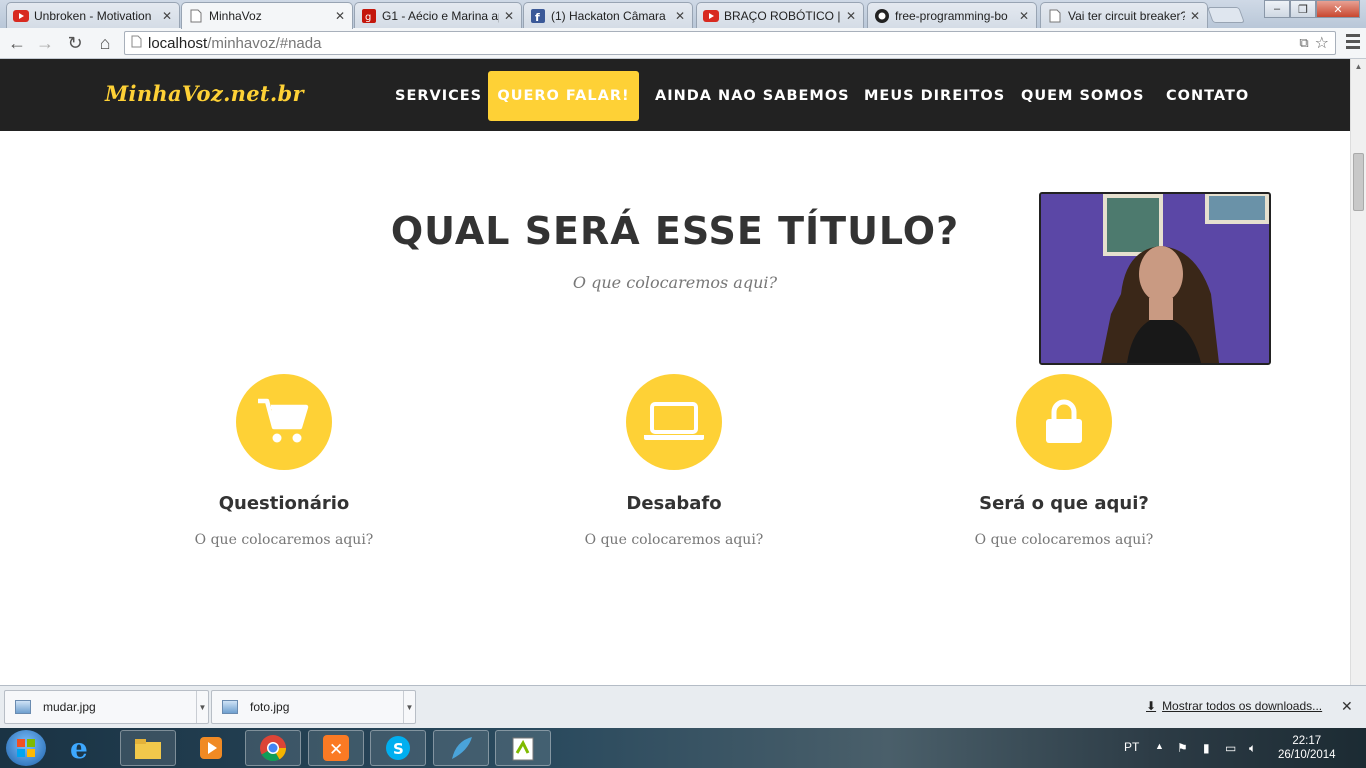 The height and width of the screenshot is (768, 1366). Describe the element at coordinates (563, 96) in the screenshot. I see `nav-quero-falar: QUERO FALAR!` at that location.